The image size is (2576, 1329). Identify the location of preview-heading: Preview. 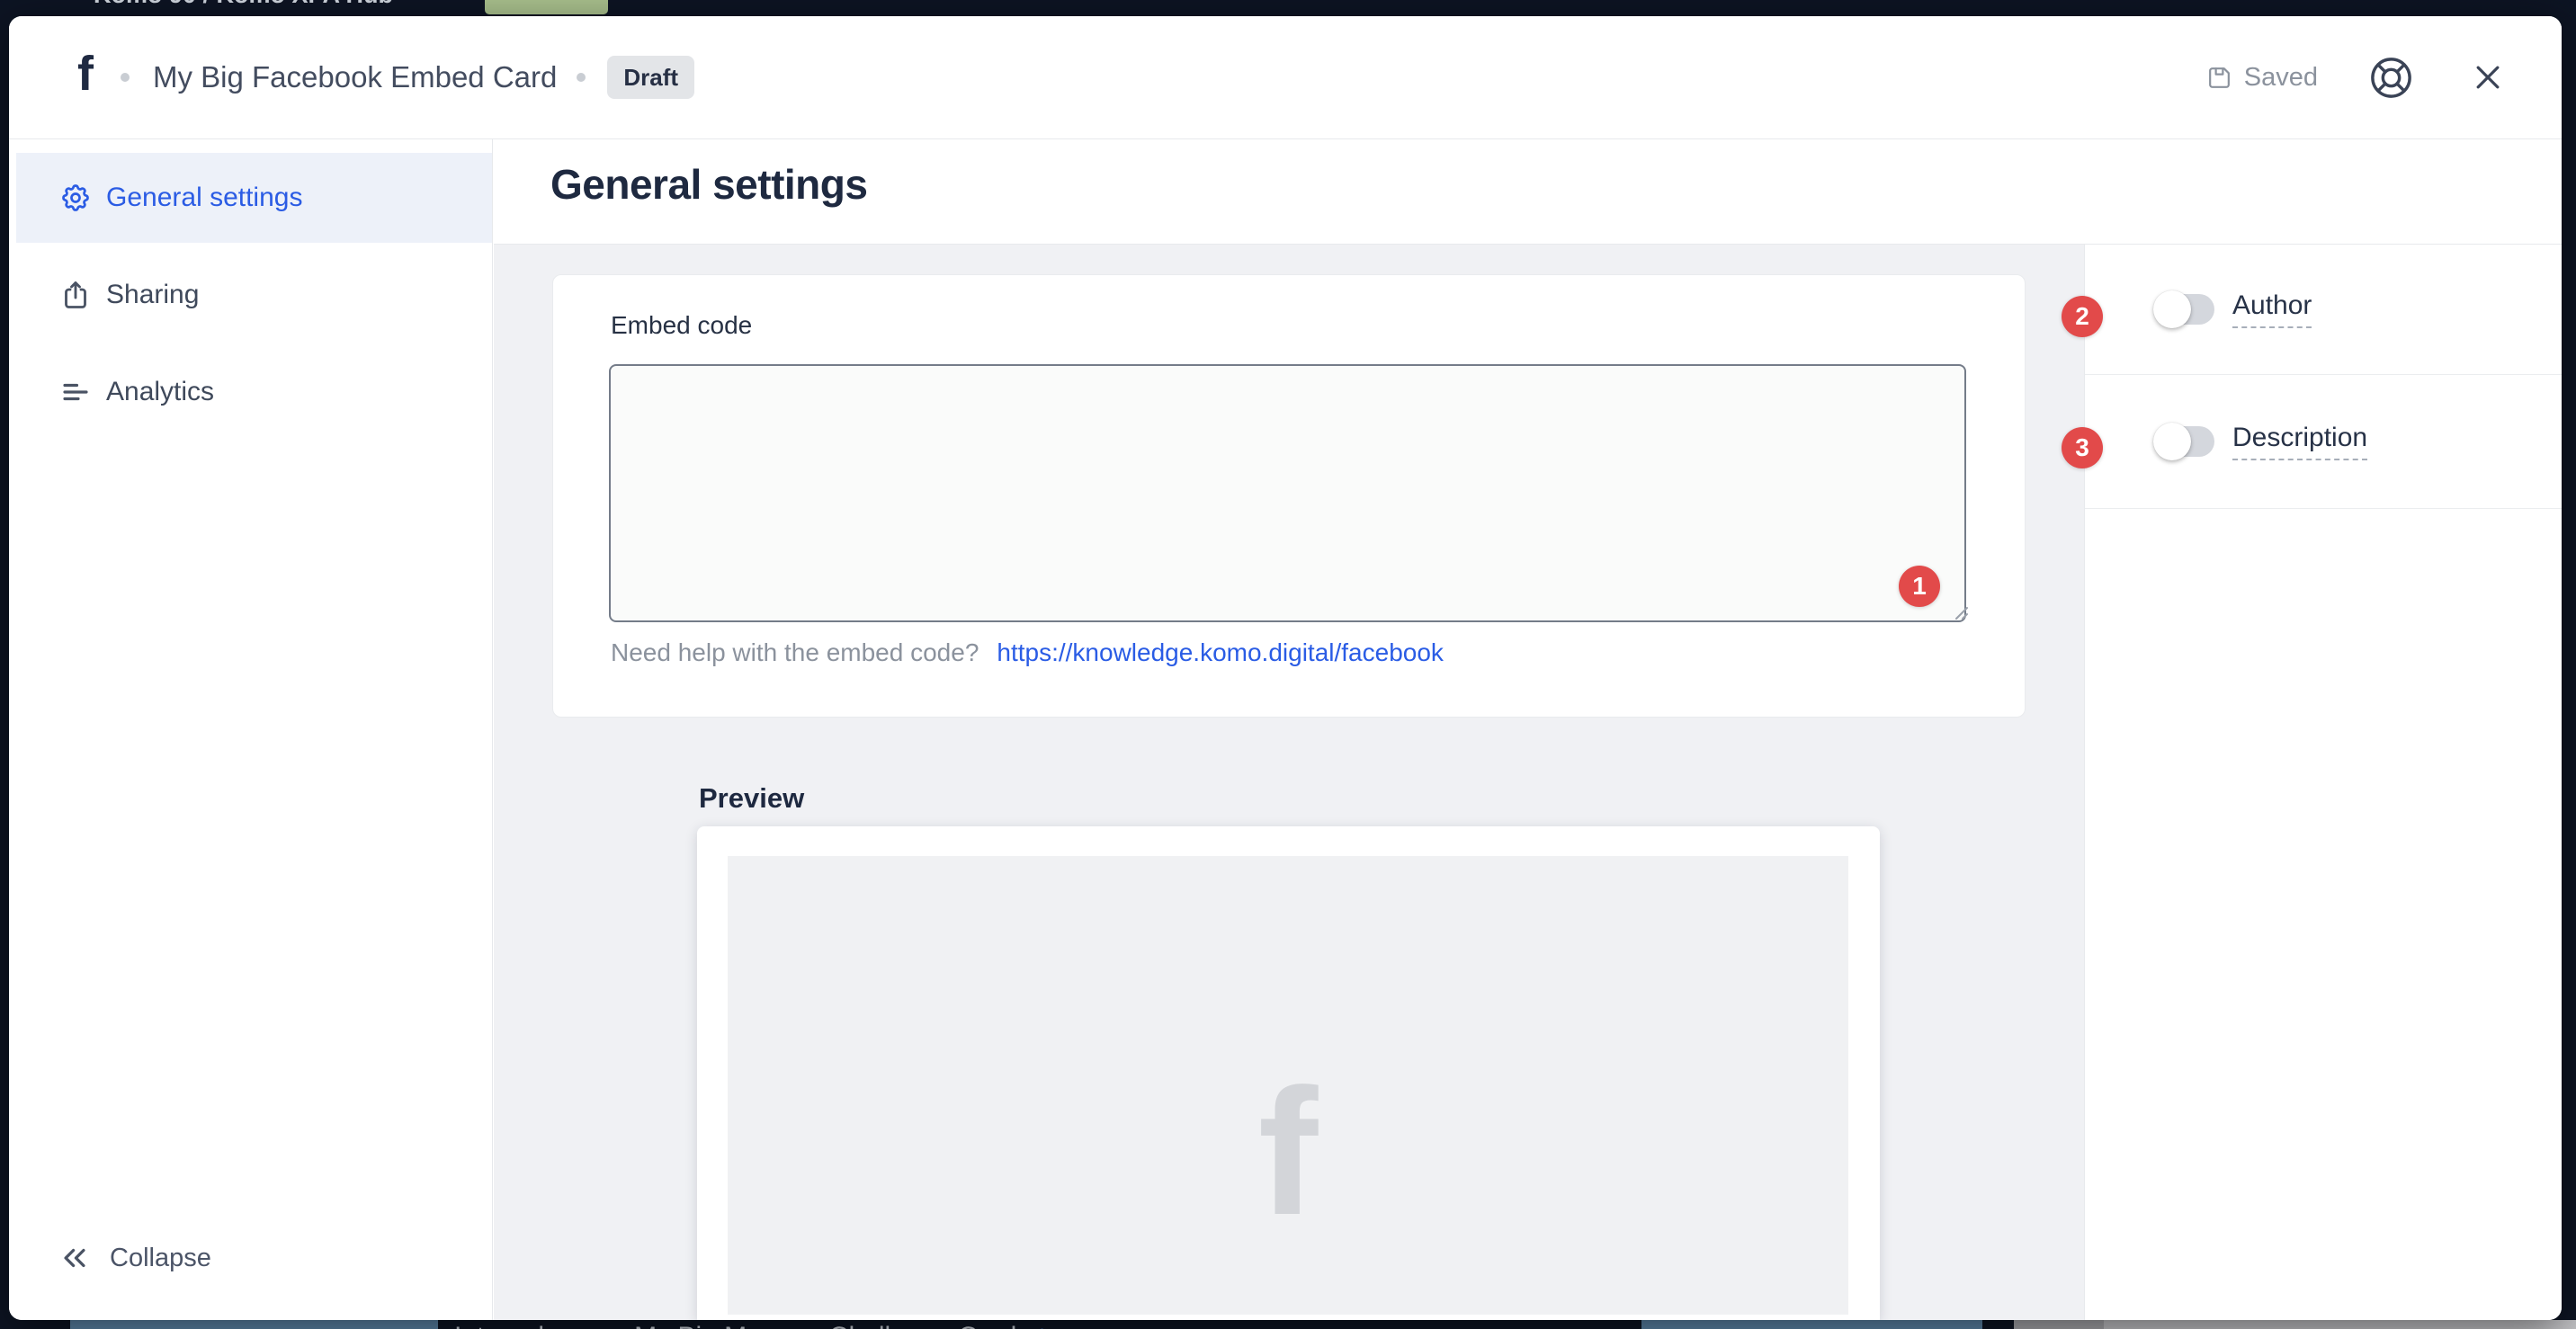
(752, 798).